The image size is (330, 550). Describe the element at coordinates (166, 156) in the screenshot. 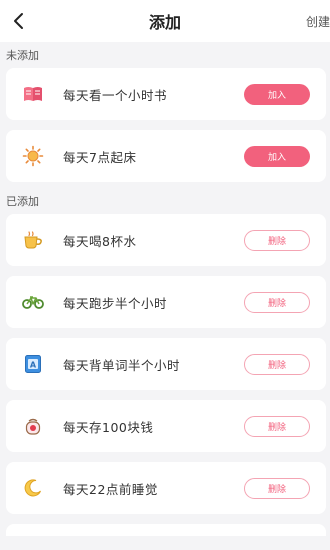

I see `list-item: 每天7点起床 加入` at that location.